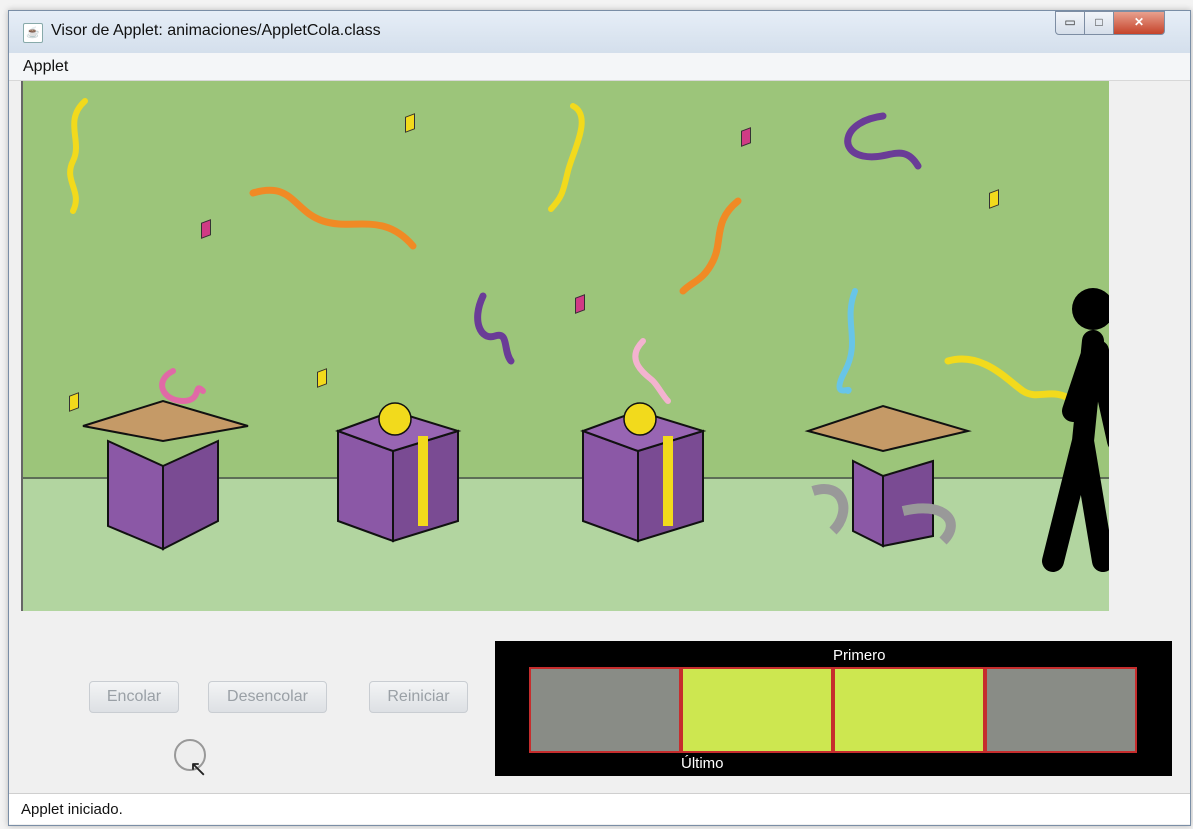 Image resolution: width=1193 pixels, height=829 pixels. What do you see at coordinates (267, 697) in the screenshot?
I see `desencolar-button: Desencolar` at bounding box center [267, 697].